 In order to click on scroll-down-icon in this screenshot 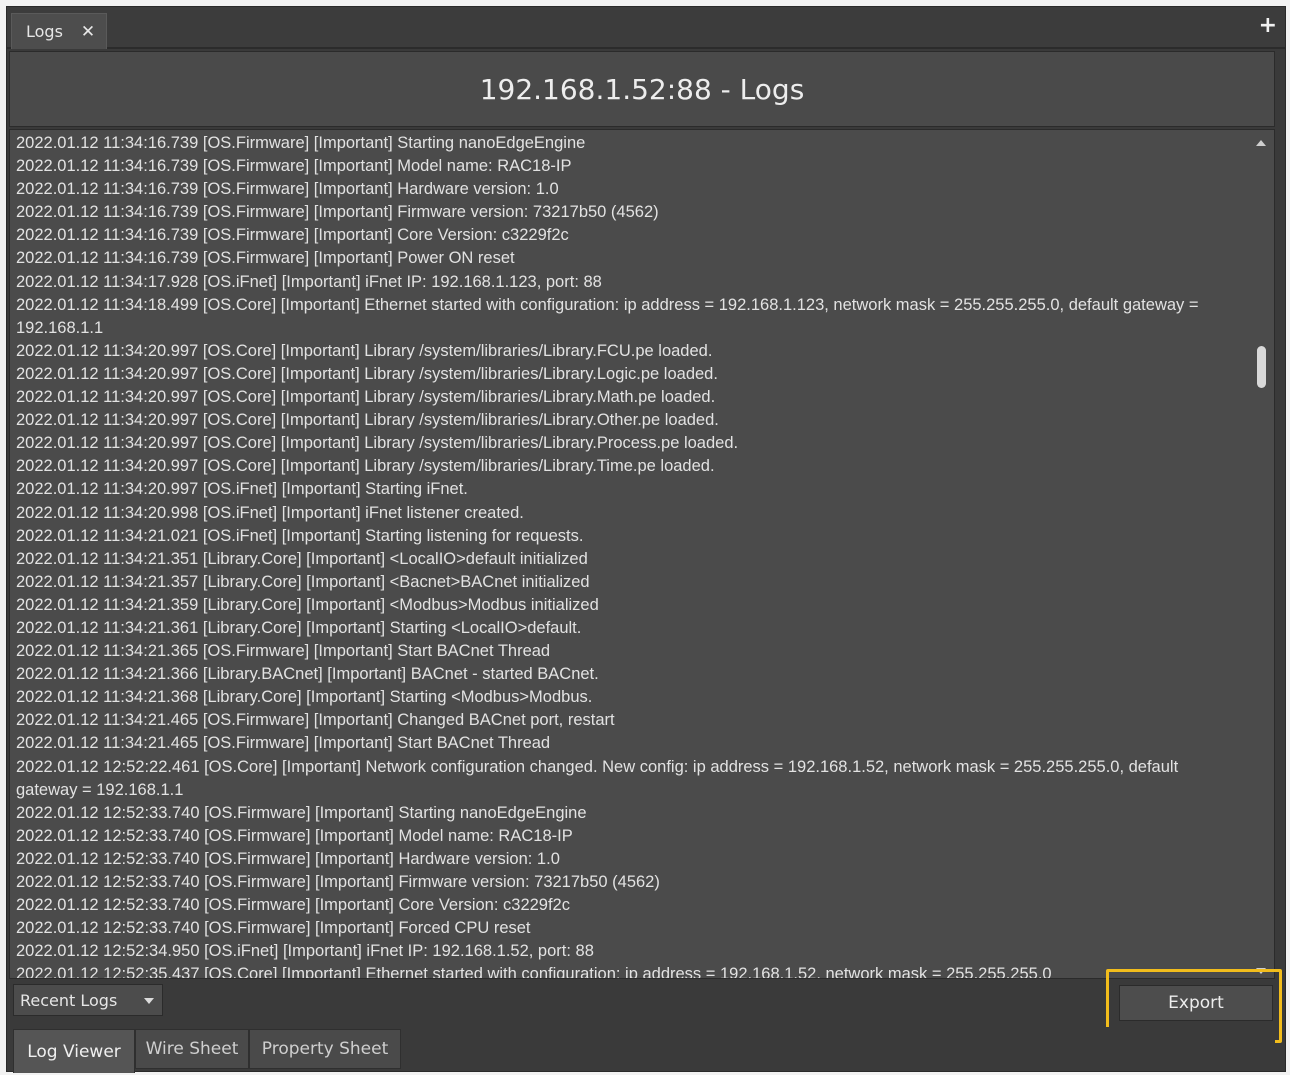, I will do `click(1261, 971)`.